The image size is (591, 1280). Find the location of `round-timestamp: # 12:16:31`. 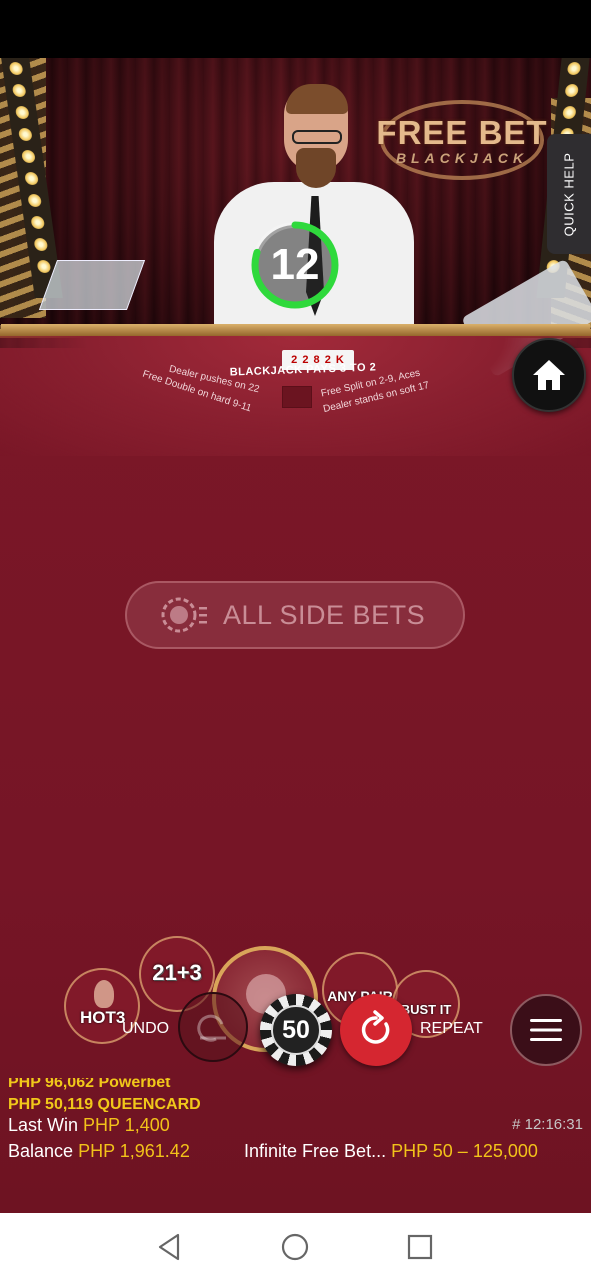

round-timestamp: # 12:16:31 is located at coordinates (547, 1124).